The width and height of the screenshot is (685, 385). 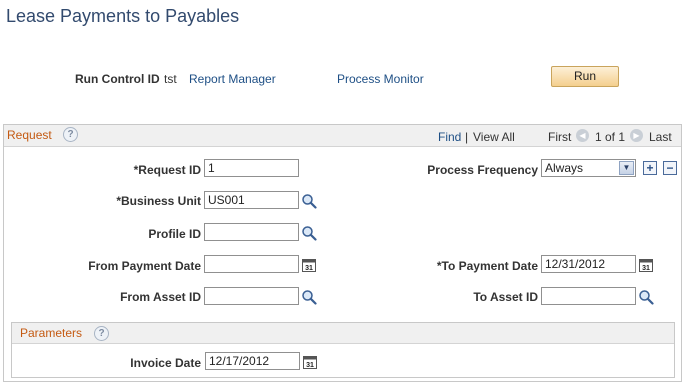 I want to click on process-frequency-select: Always ▼, so click(x=588, y=168).